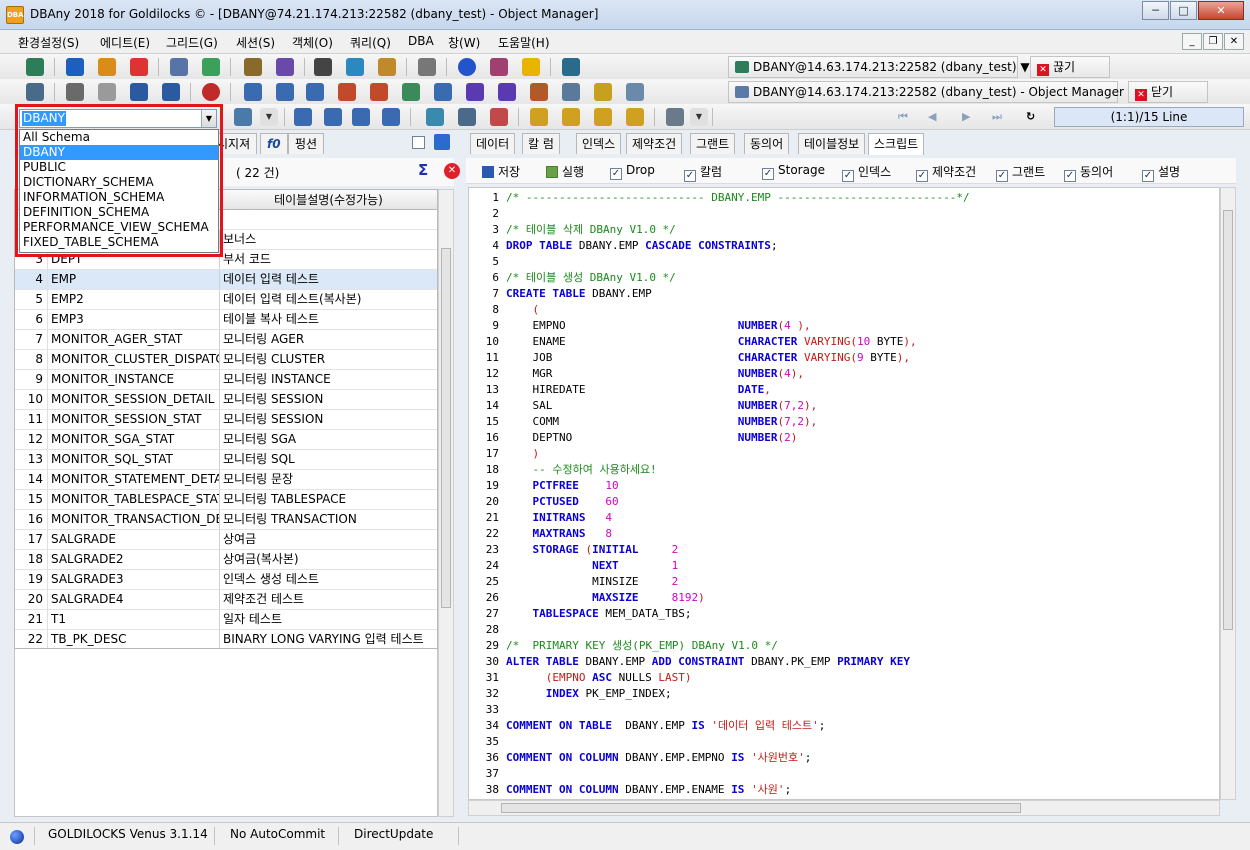 This screenshot has width=1250, height=850. What do you see at coordinates (713, 143) in the screenshot?
I see `tab-grants: 그랜트` at bounding box center [713, 143].